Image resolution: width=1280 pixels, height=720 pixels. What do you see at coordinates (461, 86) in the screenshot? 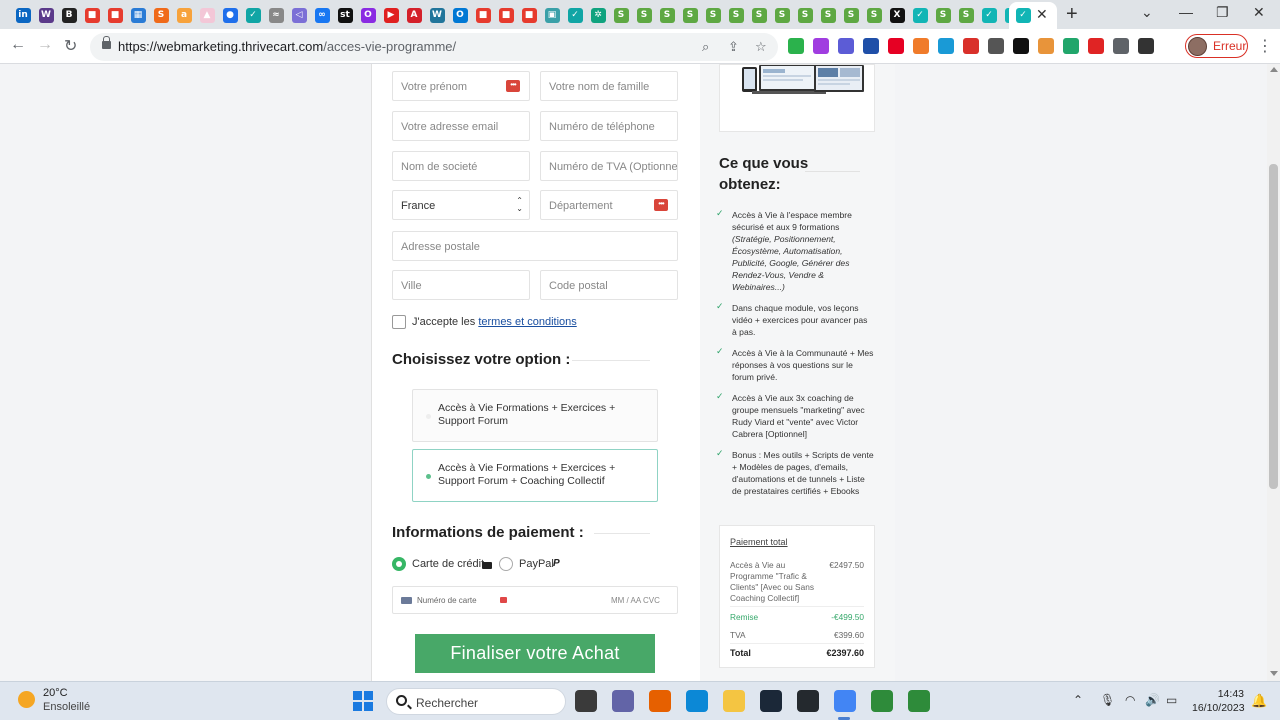
I see `first-name-field: Votre prénom •••` at bounding box center [461, 86].